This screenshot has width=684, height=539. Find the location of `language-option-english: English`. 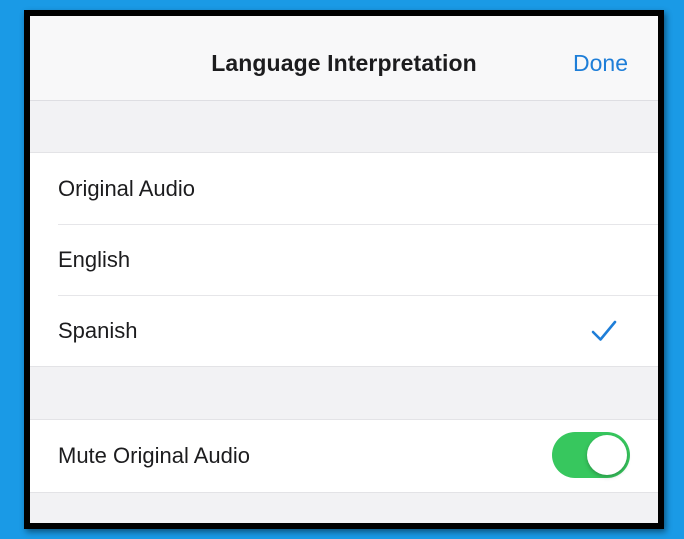

language-option-english: English is located at coordinates (344, 259).